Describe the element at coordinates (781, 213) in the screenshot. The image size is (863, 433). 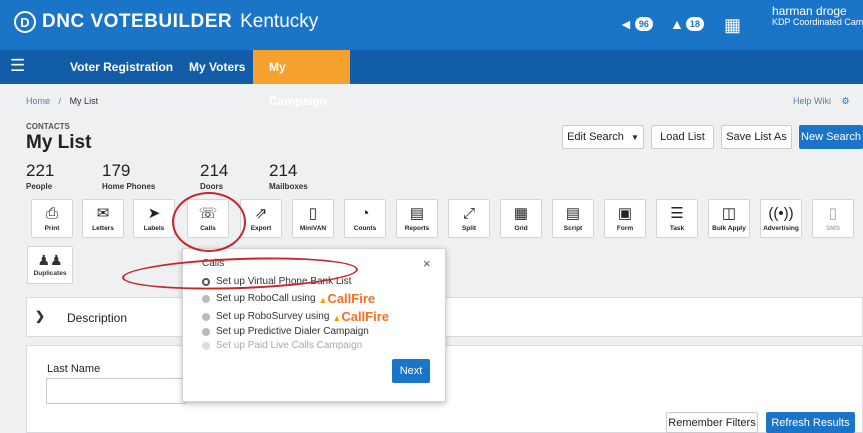
I see `broadcast-icon: ((•))` at that location.